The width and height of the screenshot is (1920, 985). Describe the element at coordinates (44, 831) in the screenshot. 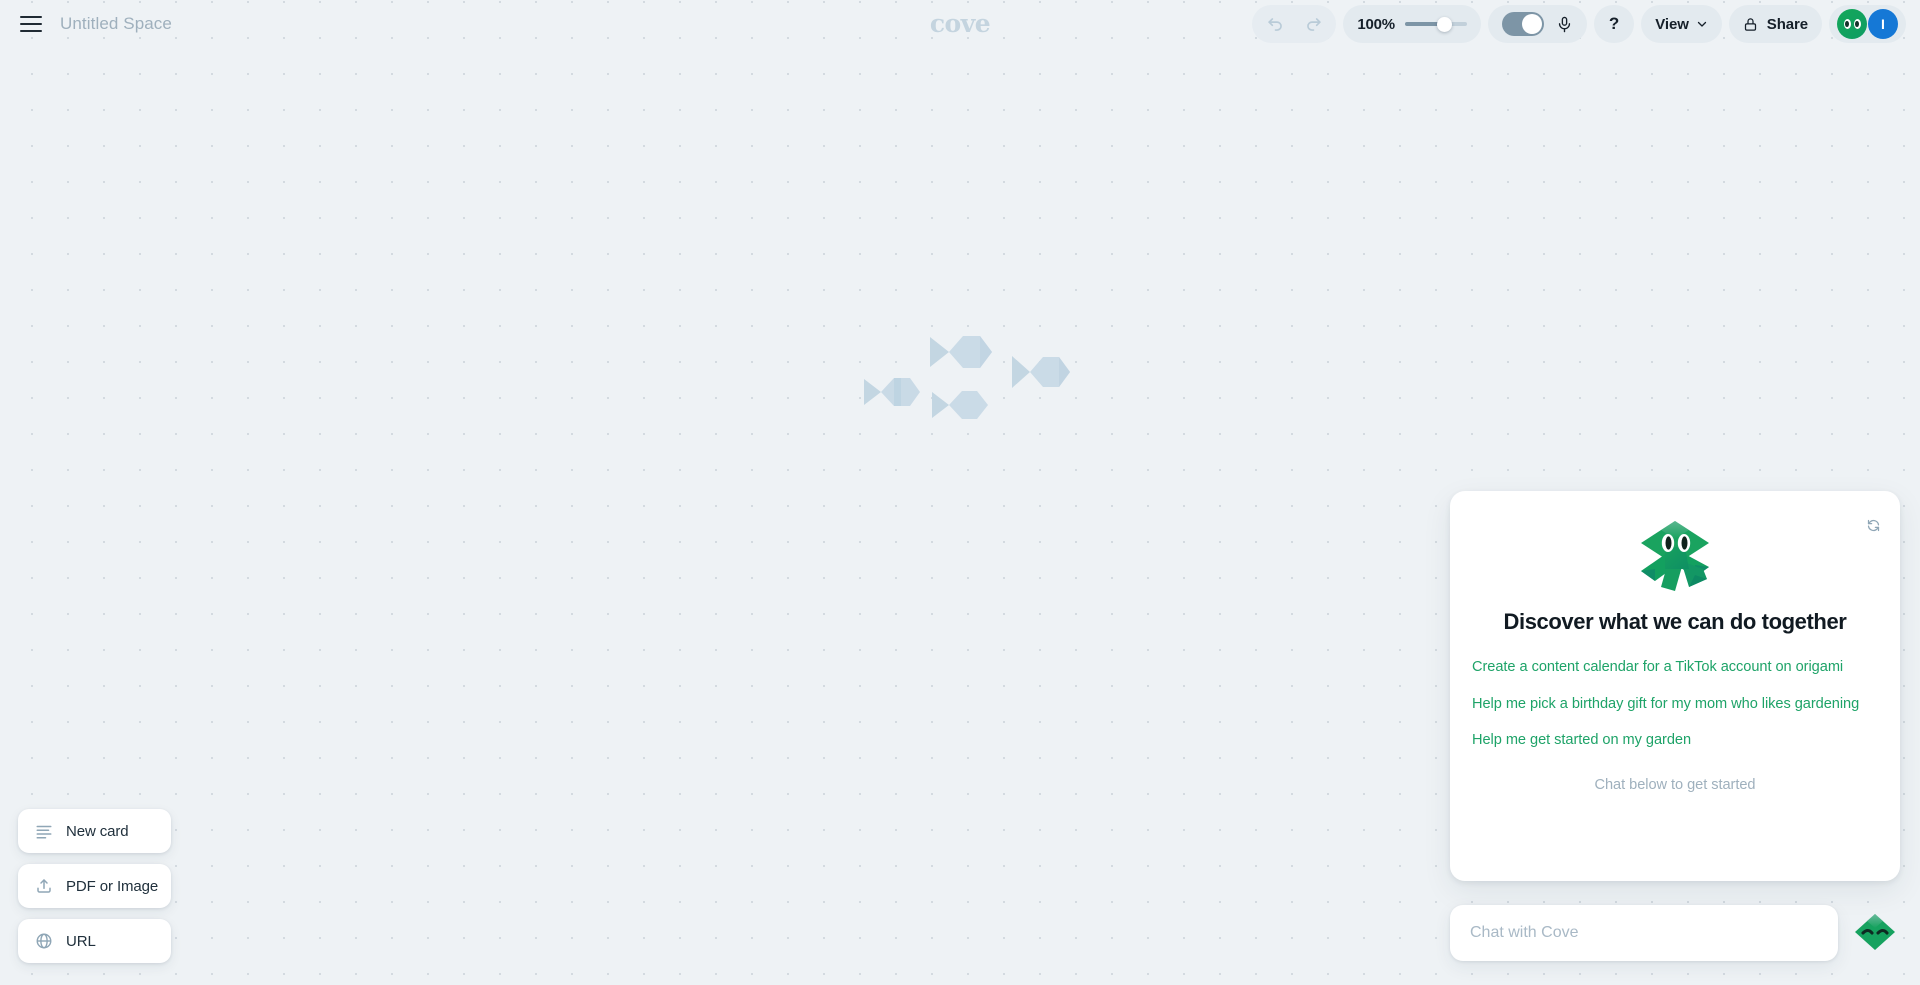

I see `text-lines-icon` at that location.